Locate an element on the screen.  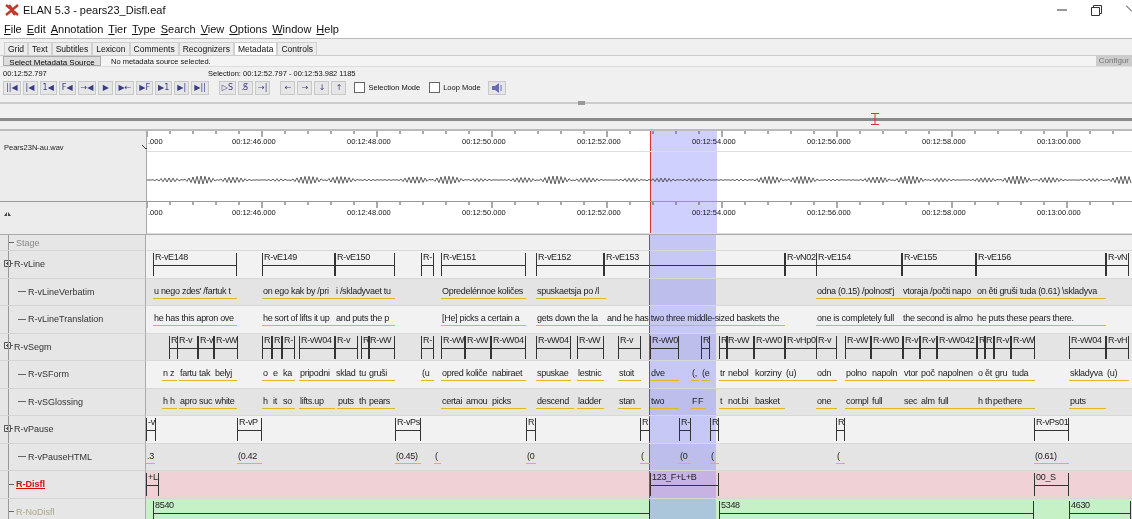
annotation: dve is located at coordinates (664, 374).